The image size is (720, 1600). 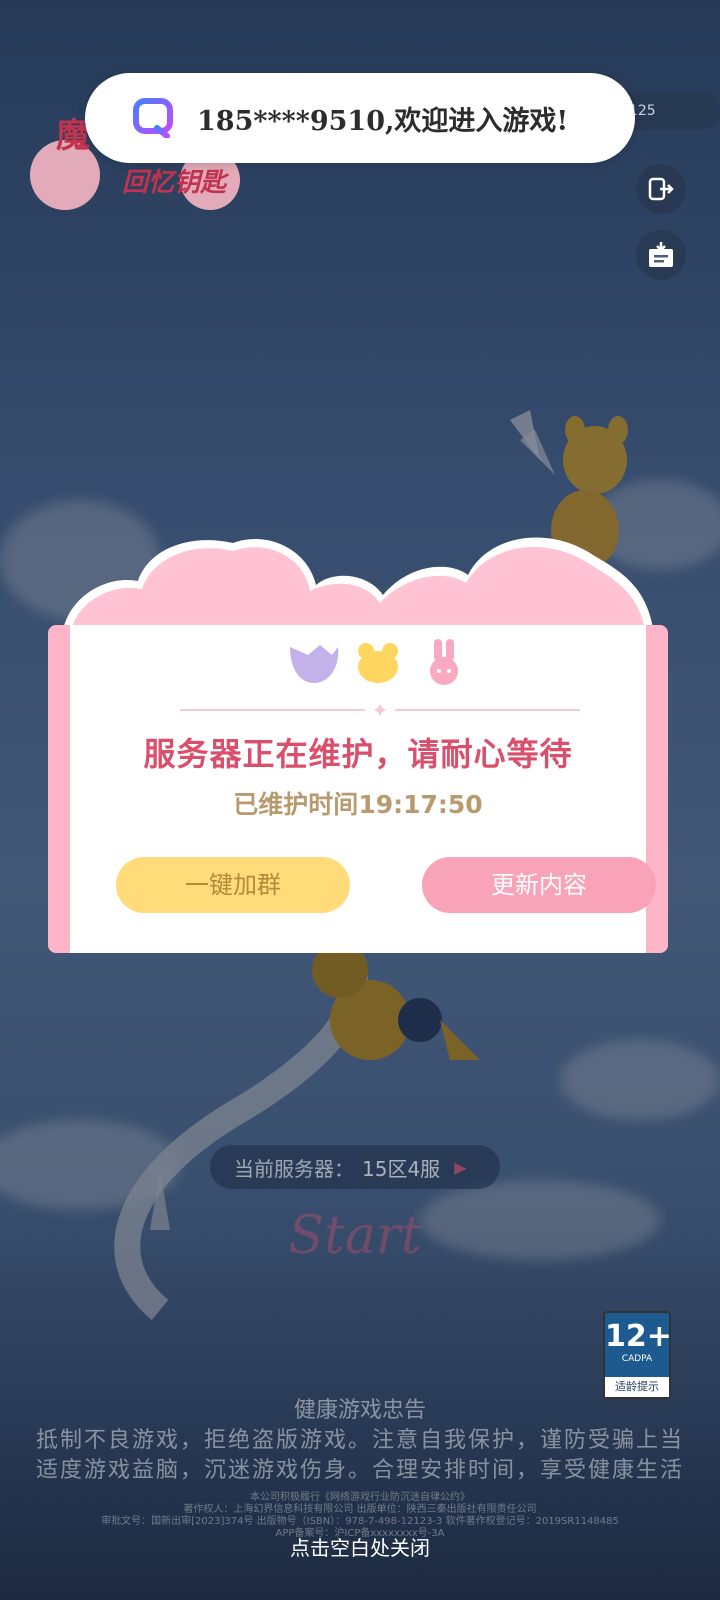 What do you see at coordinates (539, 885) in the screenshot?
I see `update-content-button: 更新内容` at bounding box center [539, 885].